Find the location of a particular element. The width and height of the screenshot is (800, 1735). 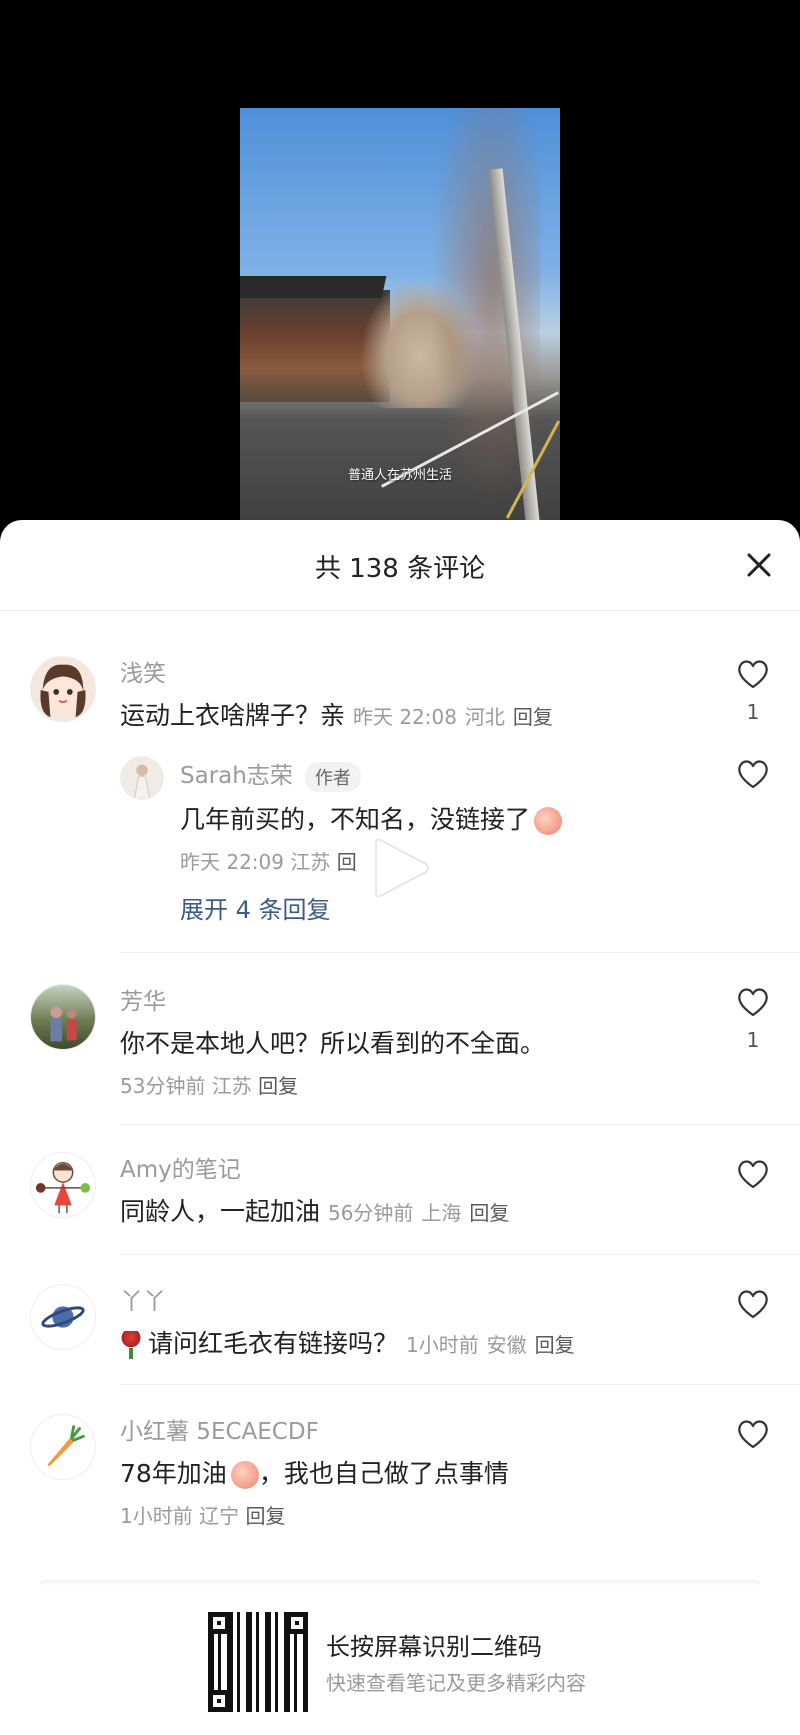

carrot-avatar-icon is located at coordinates (63, 1447).